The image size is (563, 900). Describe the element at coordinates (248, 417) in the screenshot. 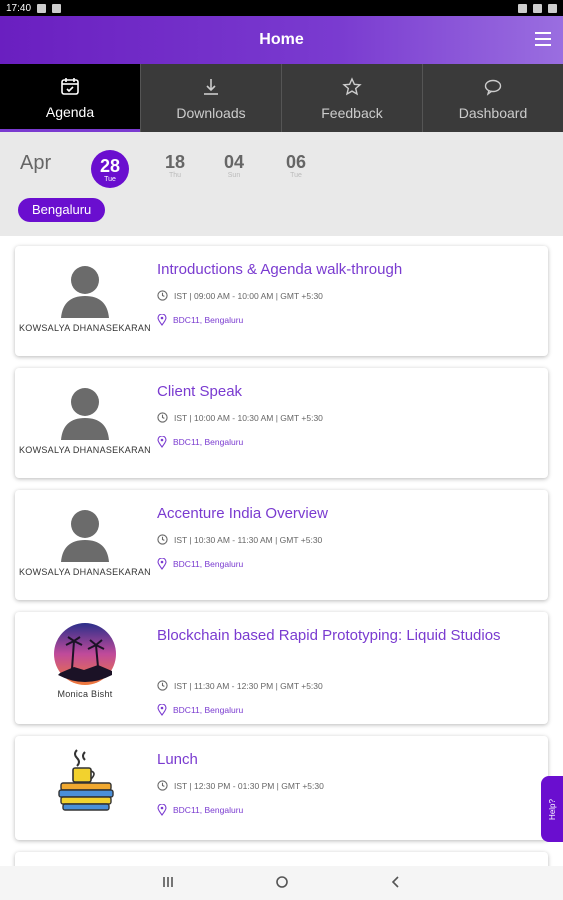

I see `session-time-text: IST | 10:00 AM - 10:30 AM | GMT +5:30` at that location.